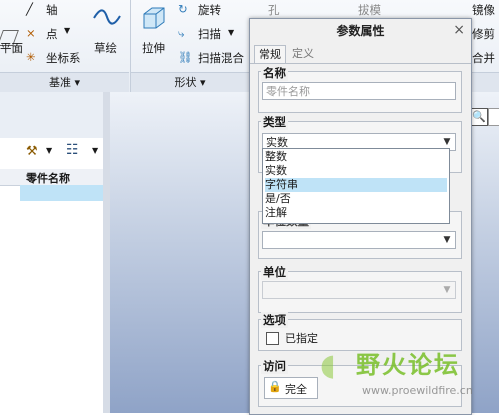 This screenshot has width=499, height=415. Describe the element at coordinates (153, 17) in the screenshot. I see `extrude-icon` at that location.